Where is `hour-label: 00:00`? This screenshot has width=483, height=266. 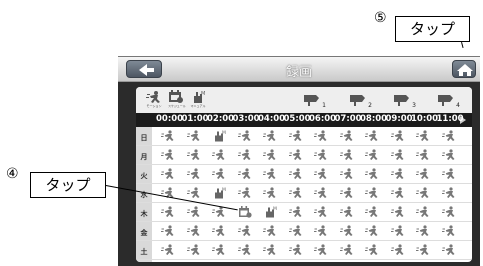
hour-label: 00:00 is located at coordinates (170, 119).